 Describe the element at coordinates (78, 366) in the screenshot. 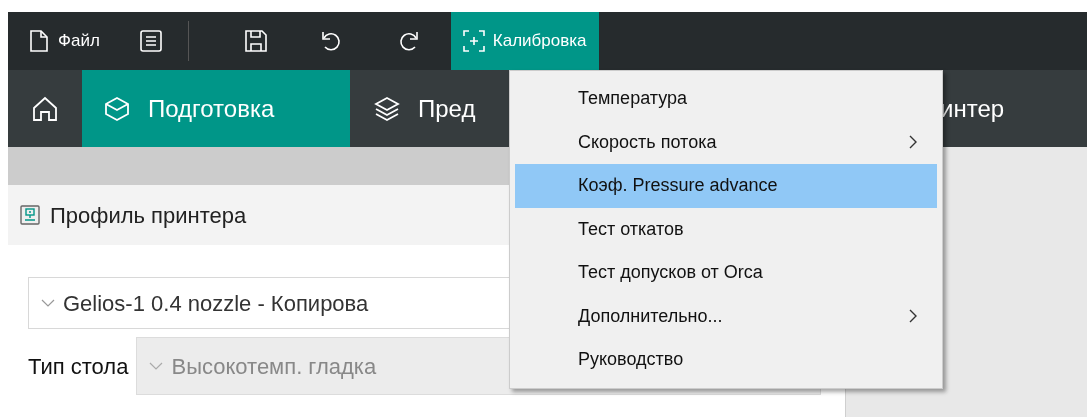

I see `bed-type-label: Тип стола` at that location.